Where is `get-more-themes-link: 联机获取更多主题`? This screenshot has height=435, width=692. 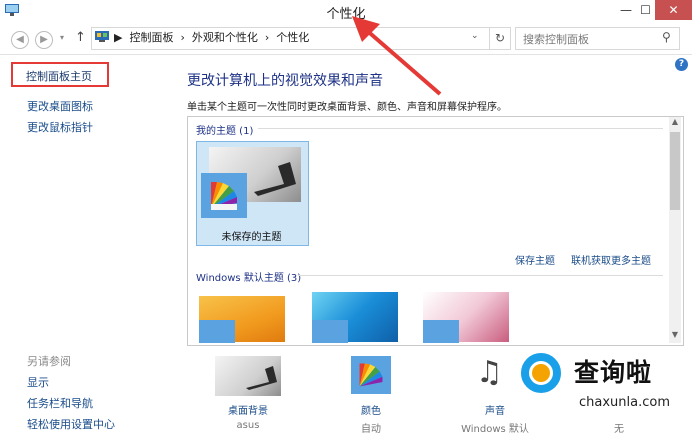 get-more-themes-link: 联机获取更多主题 is located at coordinates (611, 259).